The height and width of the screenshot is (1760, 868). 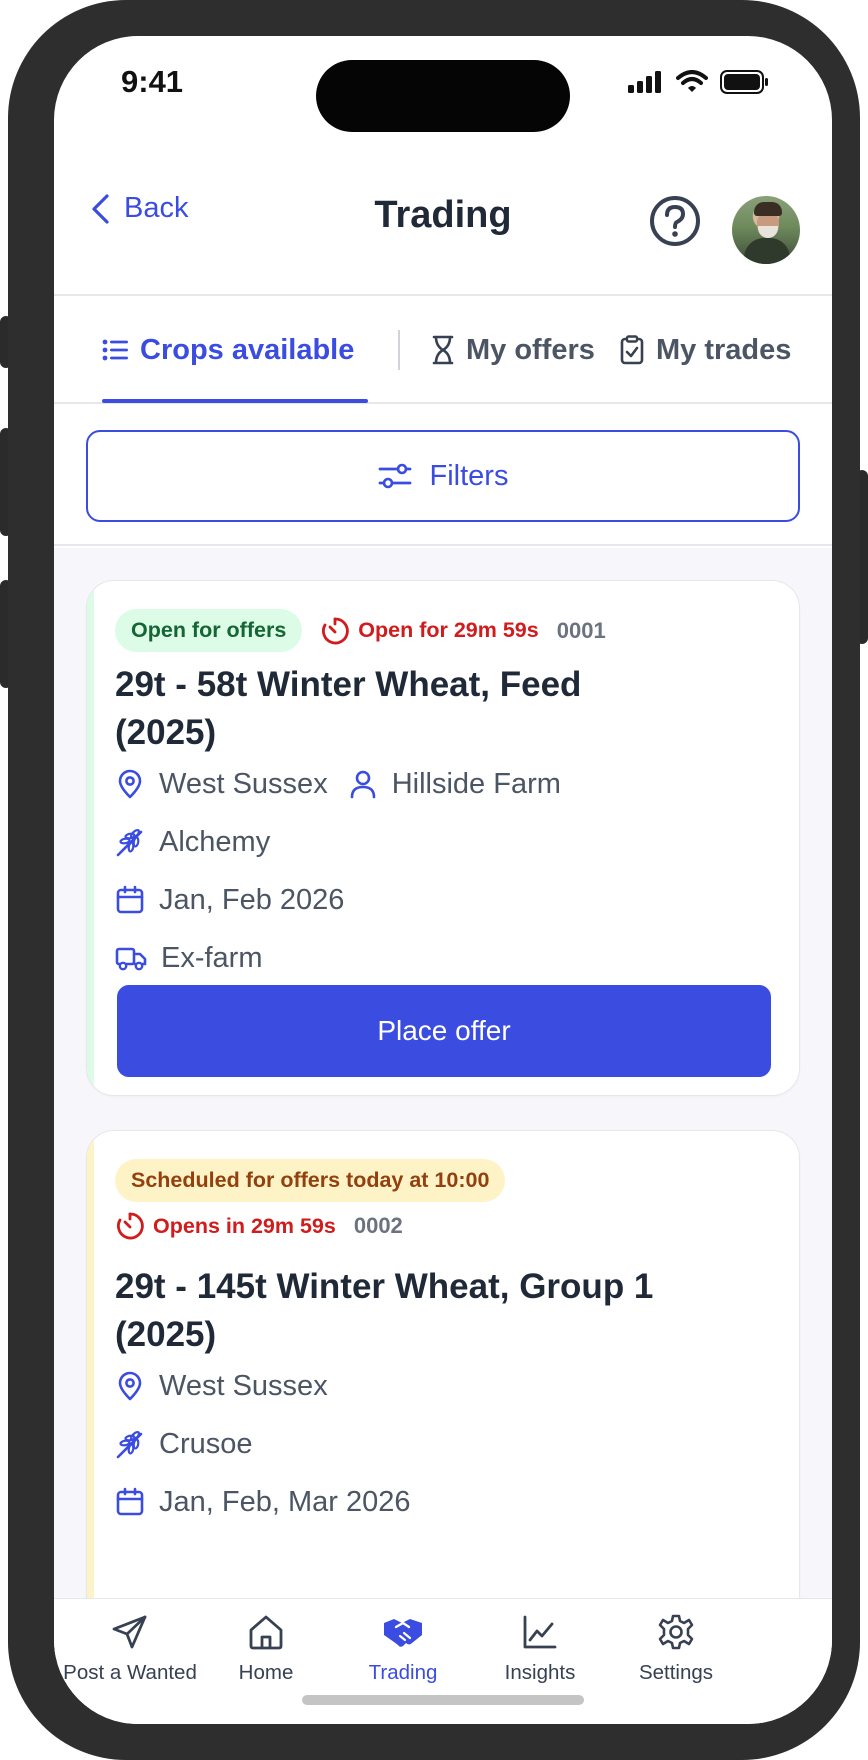 I want to click on filter-bar: Filters, so click(x=443, y=475).